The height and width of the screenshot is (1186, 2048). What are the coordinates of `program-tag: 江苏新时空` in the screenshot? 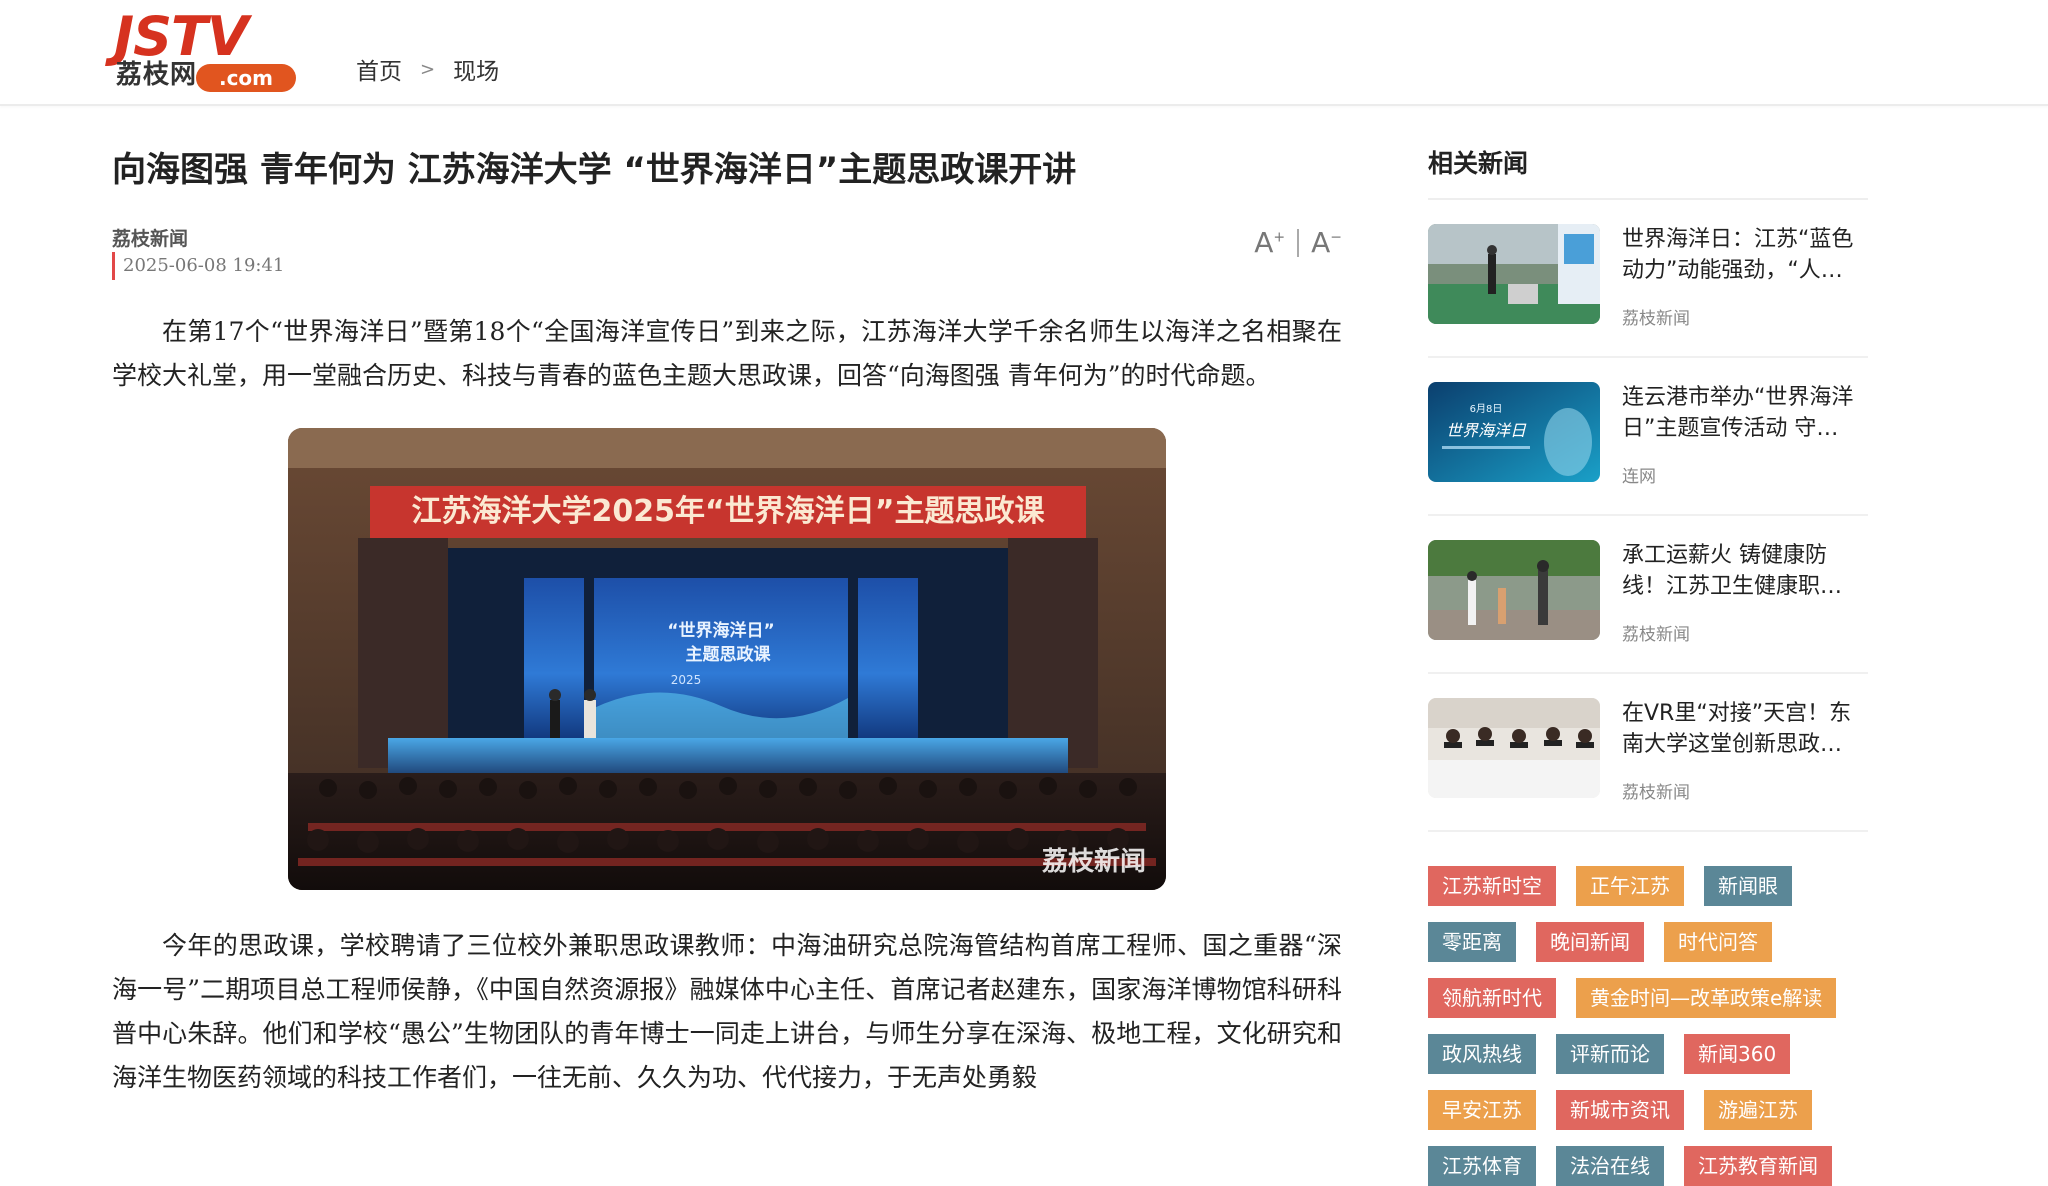 It's located at (1492, 886).